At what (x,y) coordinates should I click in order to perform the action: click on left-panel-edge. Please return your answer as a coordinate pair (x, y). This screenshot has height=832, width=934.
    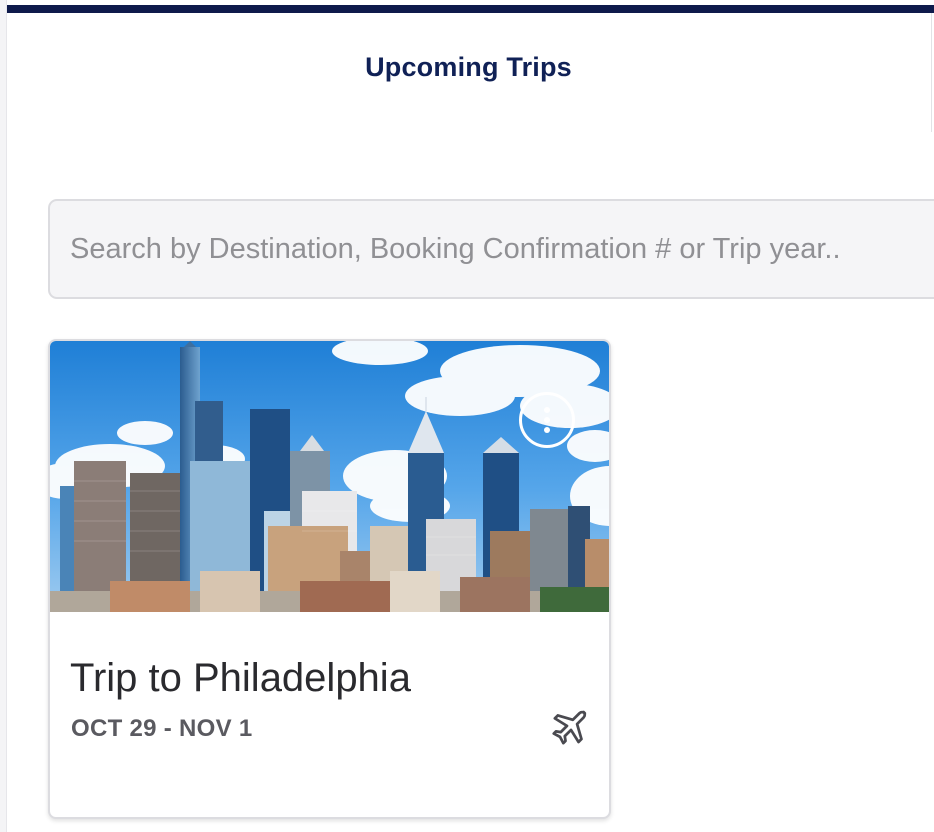
    Looking at the image, I should click on (3, 416).